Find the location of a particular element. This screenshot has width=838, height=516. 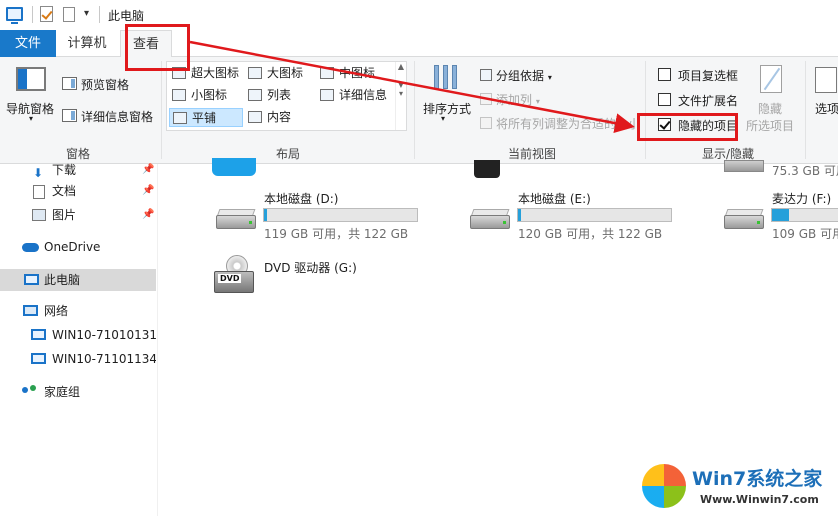

site-watermark: Win7系统之家 Www.Winwin7.com is located at coordinates (738, 489).